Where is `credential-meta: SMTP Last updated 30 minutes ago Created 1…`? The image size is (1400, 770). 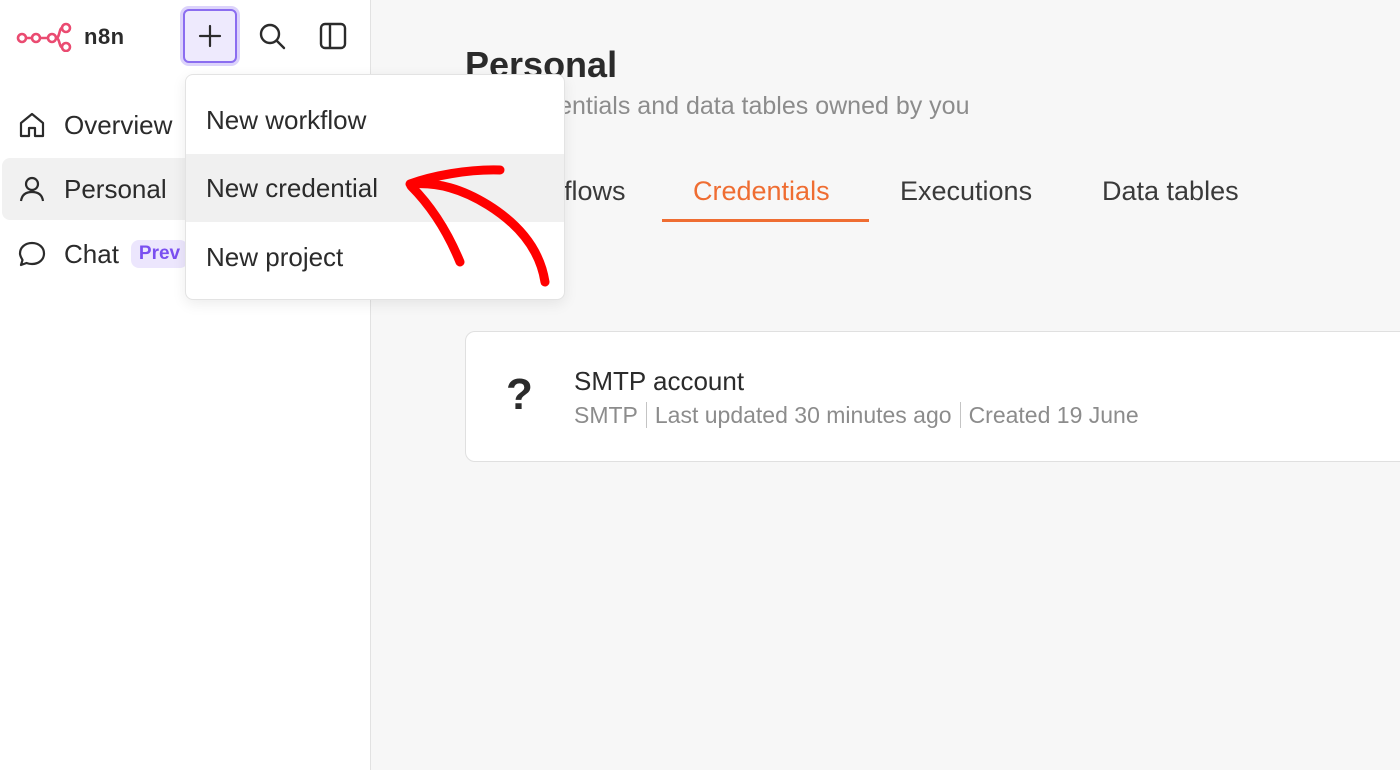 credential-meta: SMTP Last updated 30 minutes ago Created 1… is located at coordinates (856, 415).